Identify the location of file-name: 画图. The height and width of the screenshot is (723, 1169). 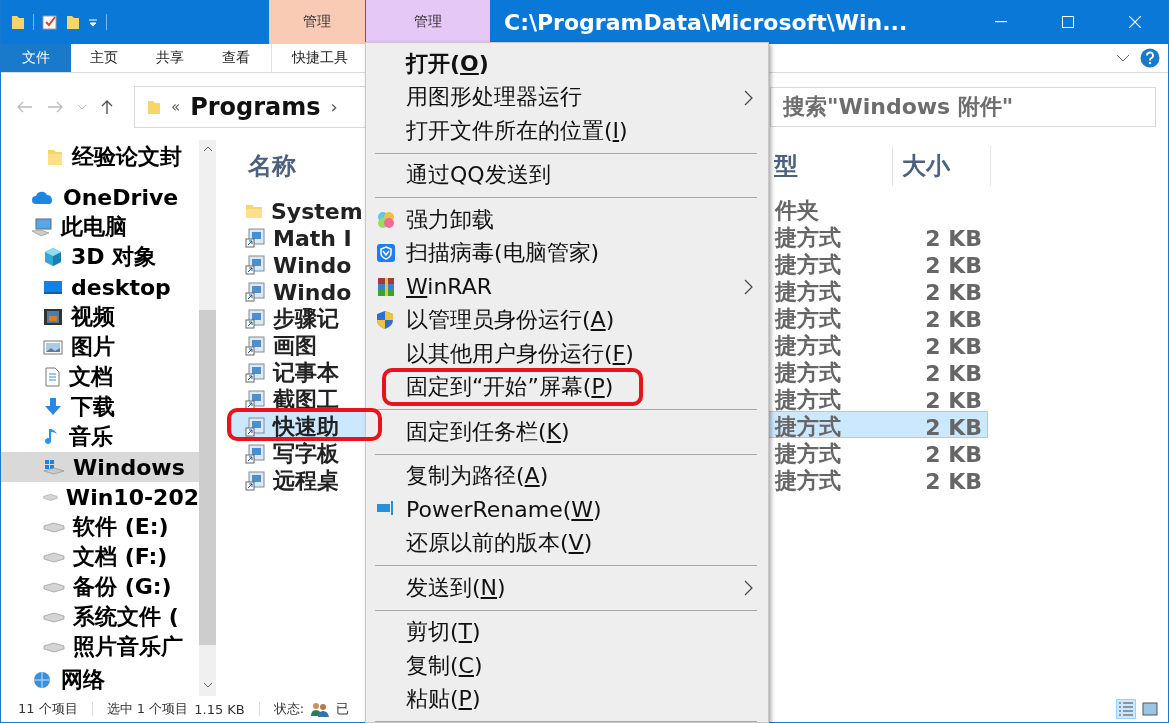
(295, 346).